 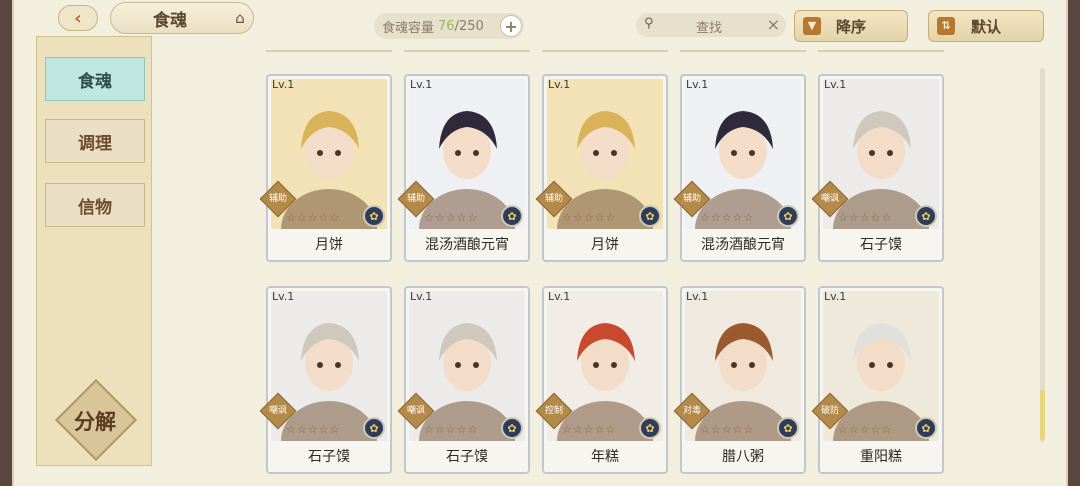 What do you see at coordinates (553, 411) in the screenshot?
I see `card-role: 控制` at bounding box center [553, 411].